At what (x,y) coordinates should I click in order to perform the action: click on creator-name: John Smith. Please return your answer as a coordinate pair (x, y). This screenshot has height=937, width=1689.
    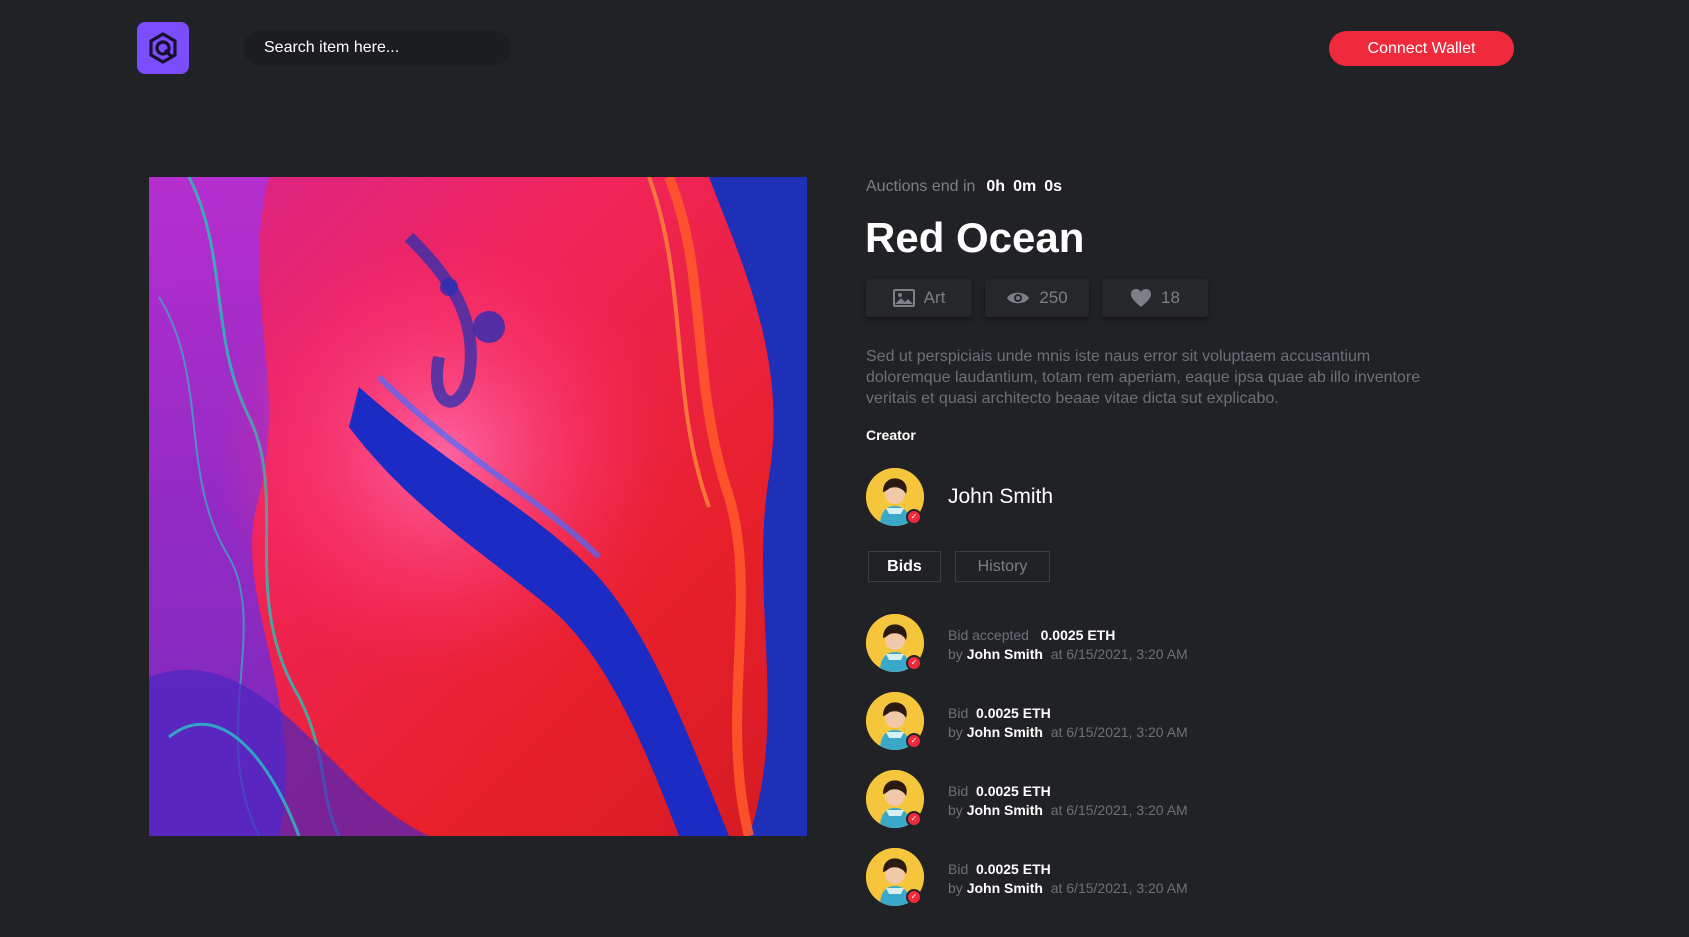
    Looking at the image, I should click on (1000, 497).